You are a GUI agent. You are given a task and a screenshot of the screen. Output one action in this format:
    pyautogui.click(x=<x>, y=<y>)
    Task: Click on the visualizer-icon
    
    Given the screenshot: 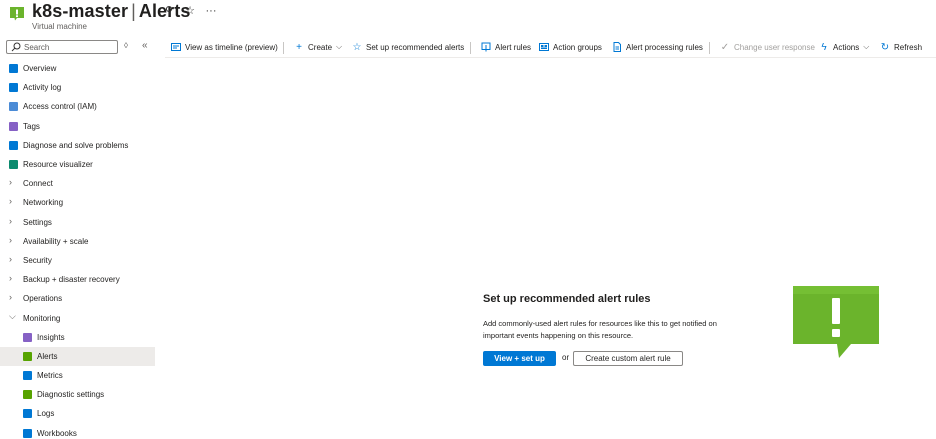 What is the action you would take?
    pyautogui.click(x=13, y=165)
    